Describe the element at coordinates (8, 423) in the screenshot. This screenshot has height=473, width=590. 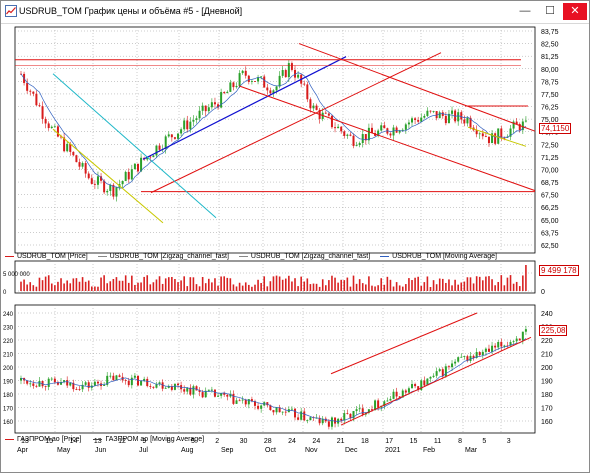
I see `gazp-tick-label-left: 160` at that location.